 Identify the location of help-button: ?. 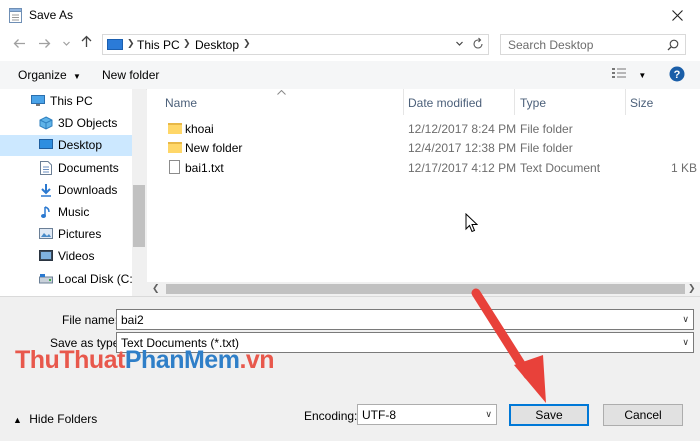
(677, 75).